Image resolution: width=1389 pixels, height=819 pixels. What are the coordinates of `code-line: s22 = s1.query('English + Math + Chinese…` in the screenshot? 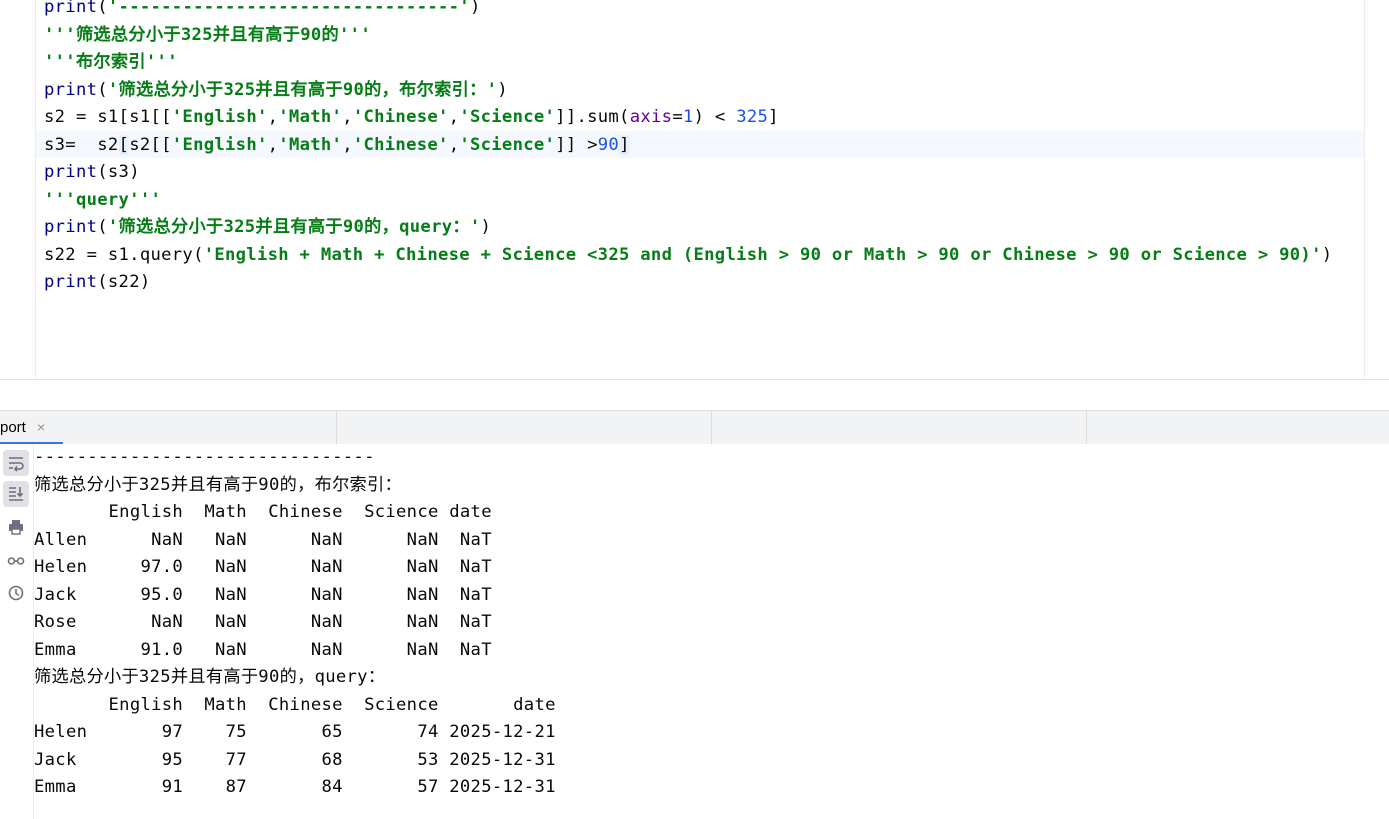 It's located at (688, 255).